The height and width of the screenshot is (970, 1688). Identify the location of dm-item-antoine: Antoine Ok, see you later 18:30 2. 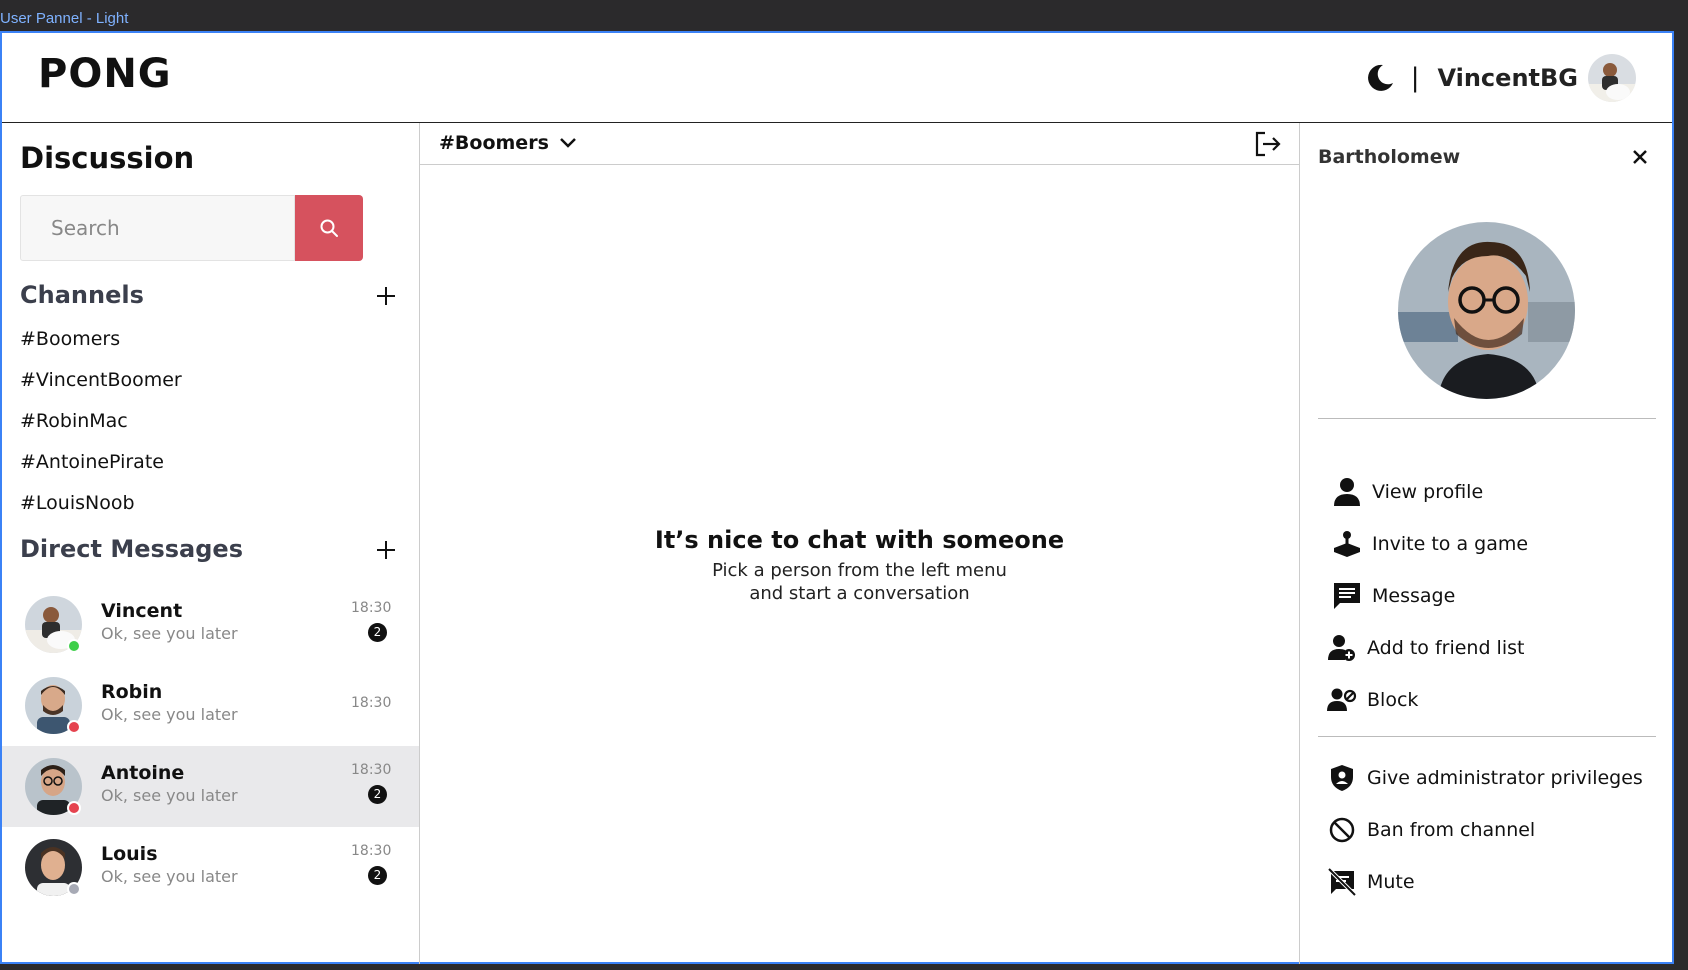
(210, 786).